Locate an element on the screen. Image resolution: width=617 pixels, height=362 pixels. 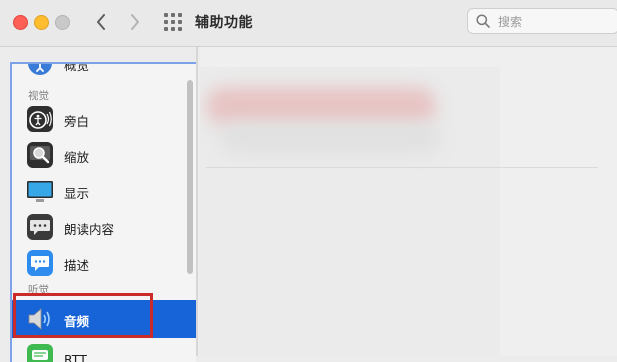
accessibility-overview-icon is located at coordinates (40, 69).